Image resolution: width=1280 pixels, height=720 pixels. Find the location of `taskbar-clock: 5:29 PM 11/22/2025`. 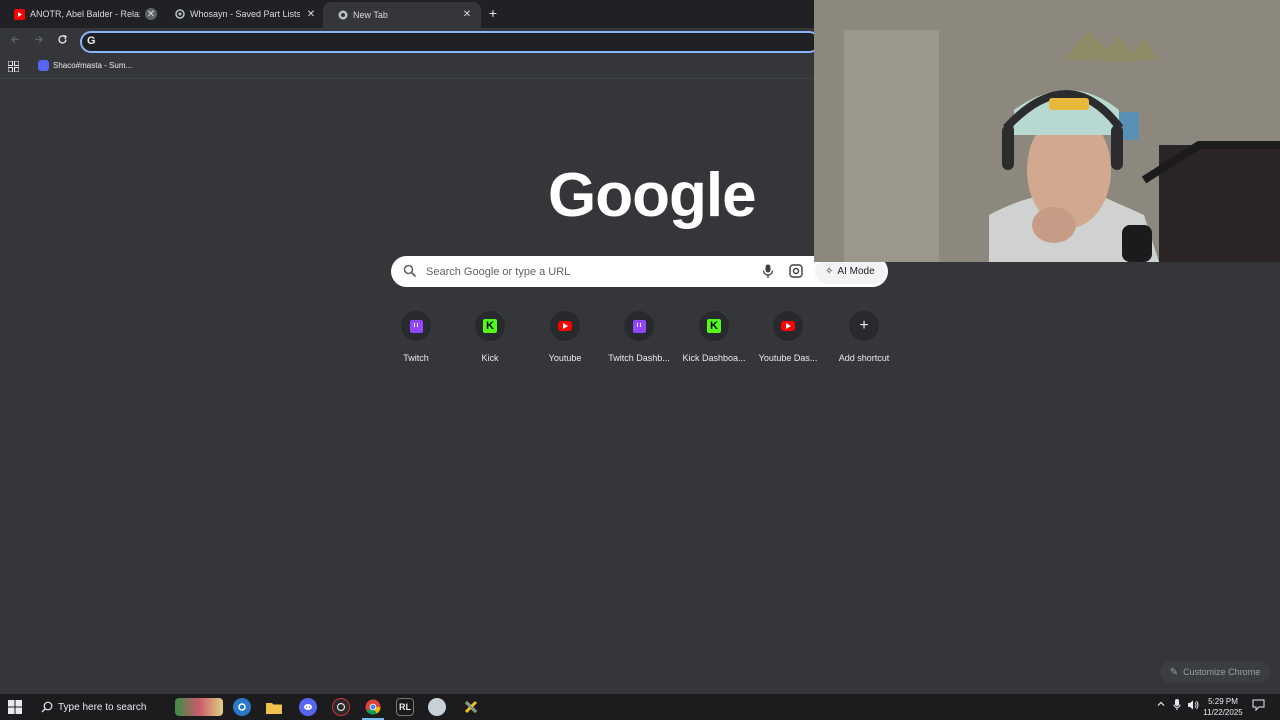

taskbar-clock: 5:29 PM 11/22/2025 is located at coordinates (1223, 707).